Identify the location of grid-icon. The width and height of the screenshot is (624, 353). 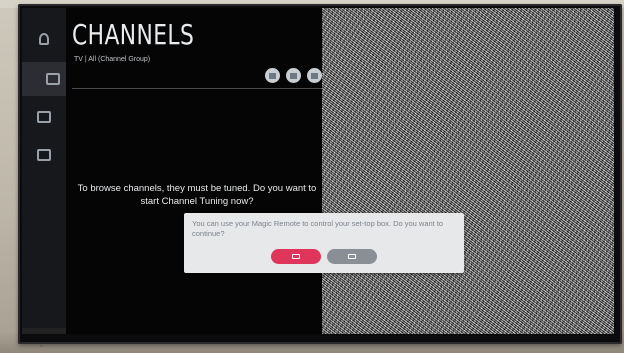
(314, 75).